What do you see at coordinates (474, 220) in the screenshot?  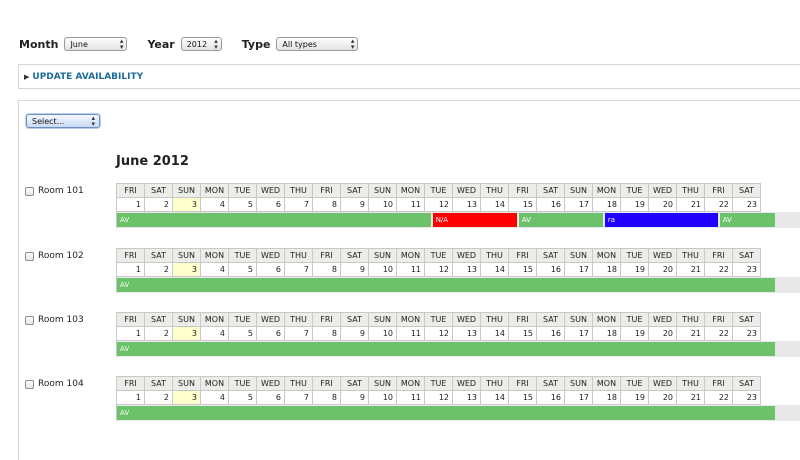 I see `availability-segment-na: N/A` at bounding box center [474, 220].